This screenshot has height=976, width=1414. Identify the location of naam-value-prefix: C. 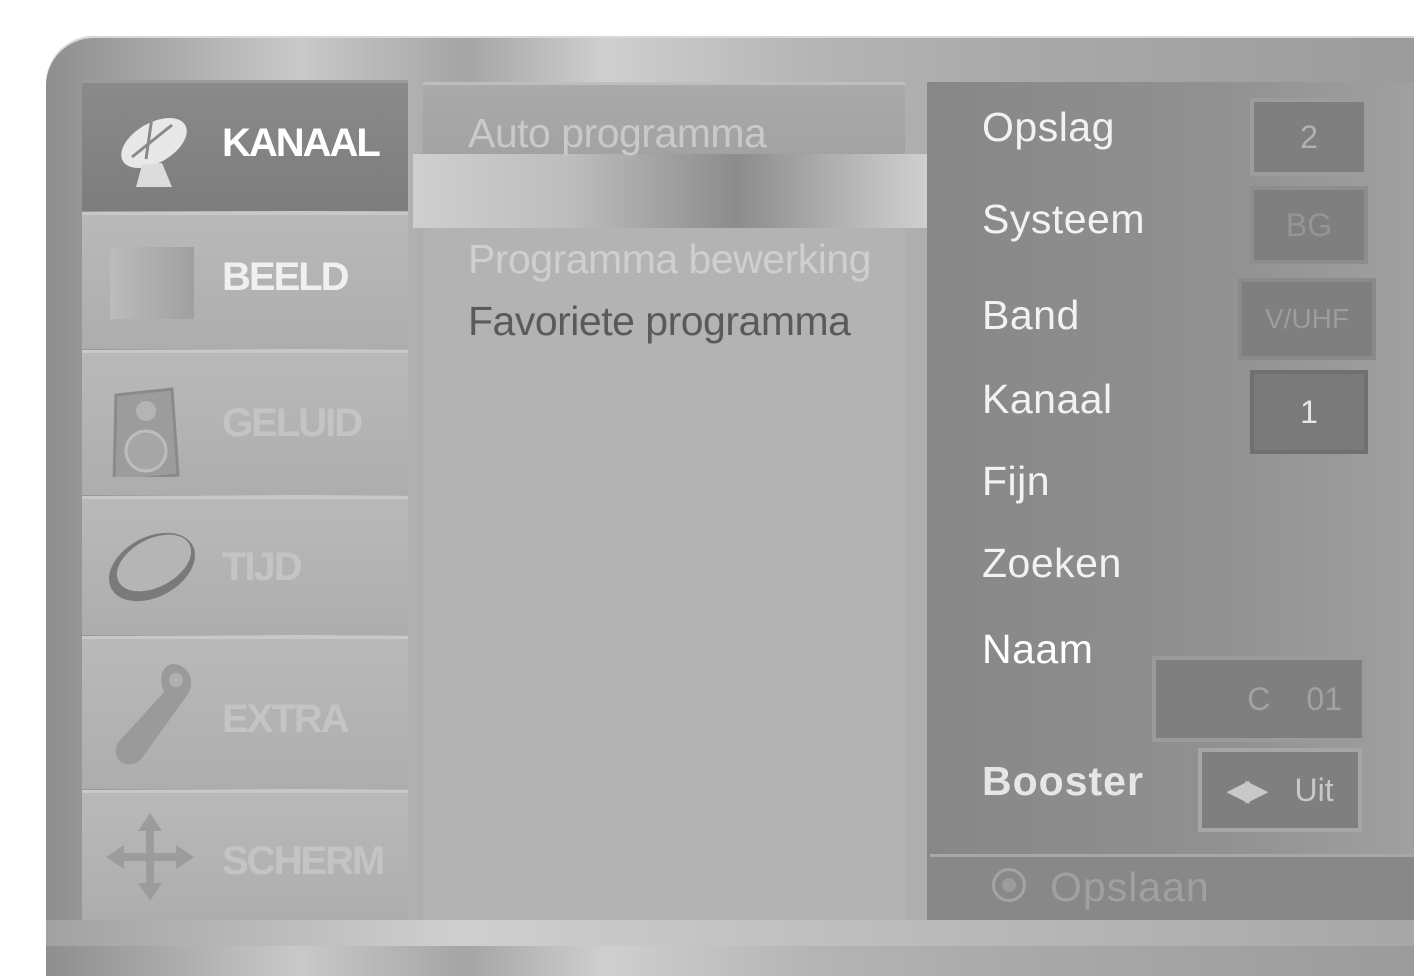
(1259, 698).